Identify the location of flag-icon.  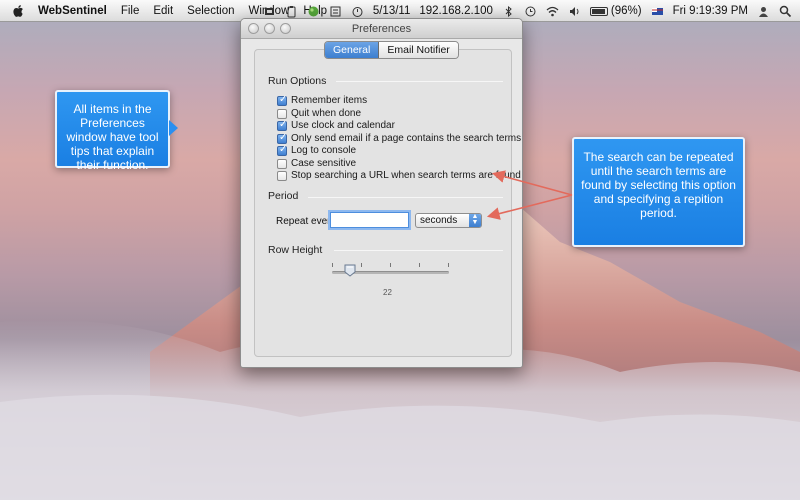
(657, 11).